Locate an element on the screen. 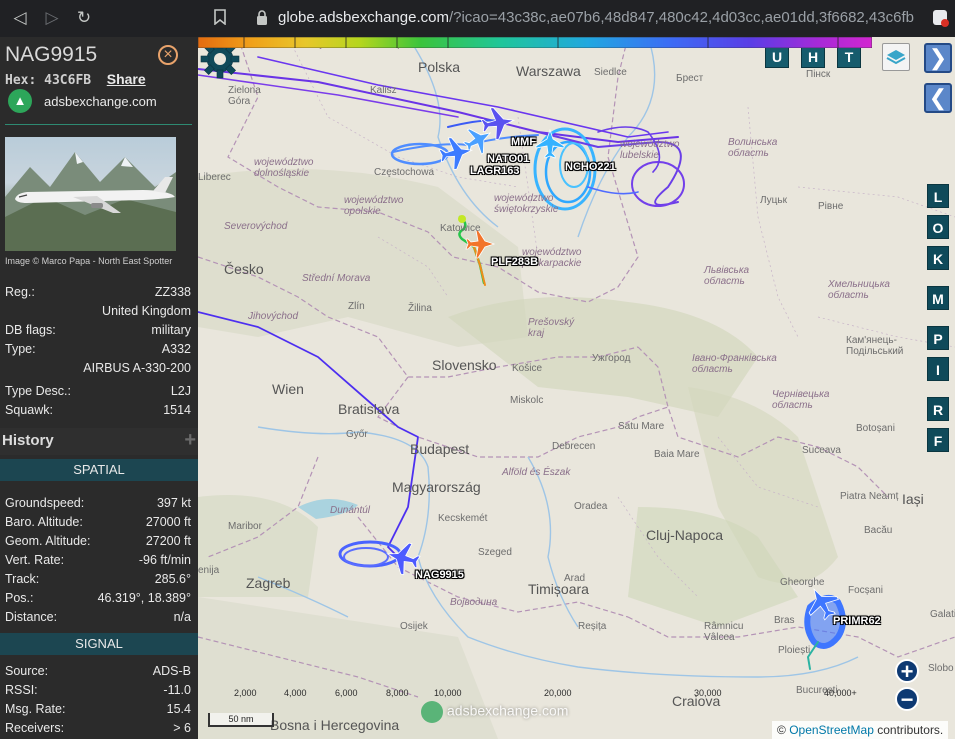 The image size is (955, 739). altitude-tick-label: 2,000 is located at coordinates (245, 693).